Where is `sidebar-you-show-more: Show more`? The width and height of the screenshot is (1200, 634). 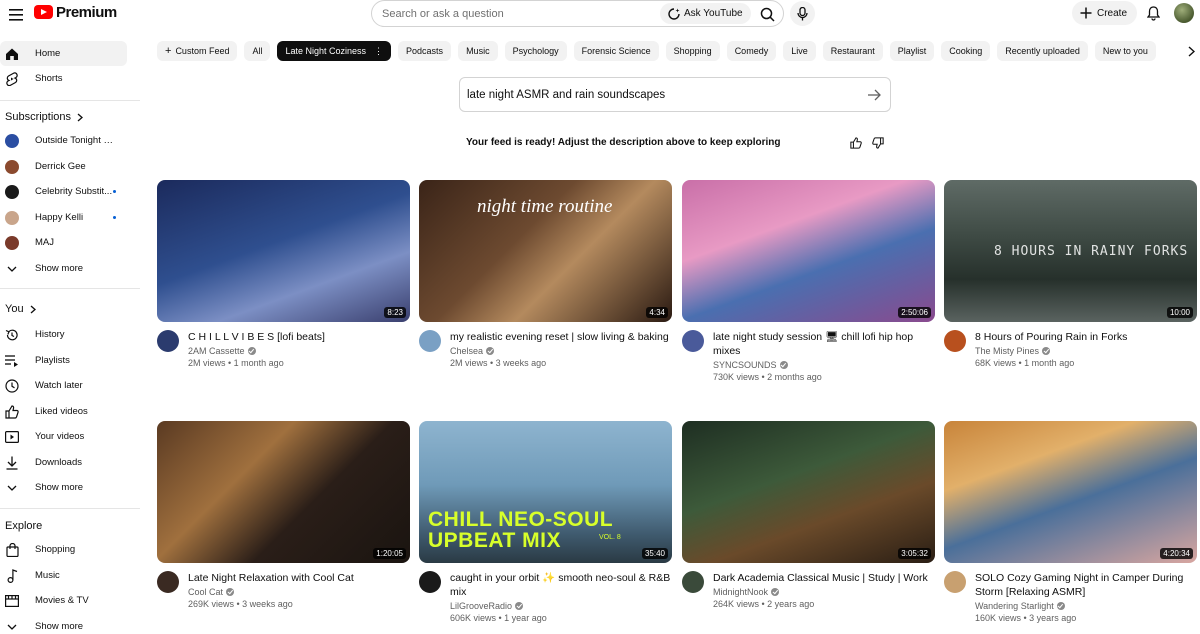
sidebar-you-show-more: Show more is located at coordinates (63, 487).